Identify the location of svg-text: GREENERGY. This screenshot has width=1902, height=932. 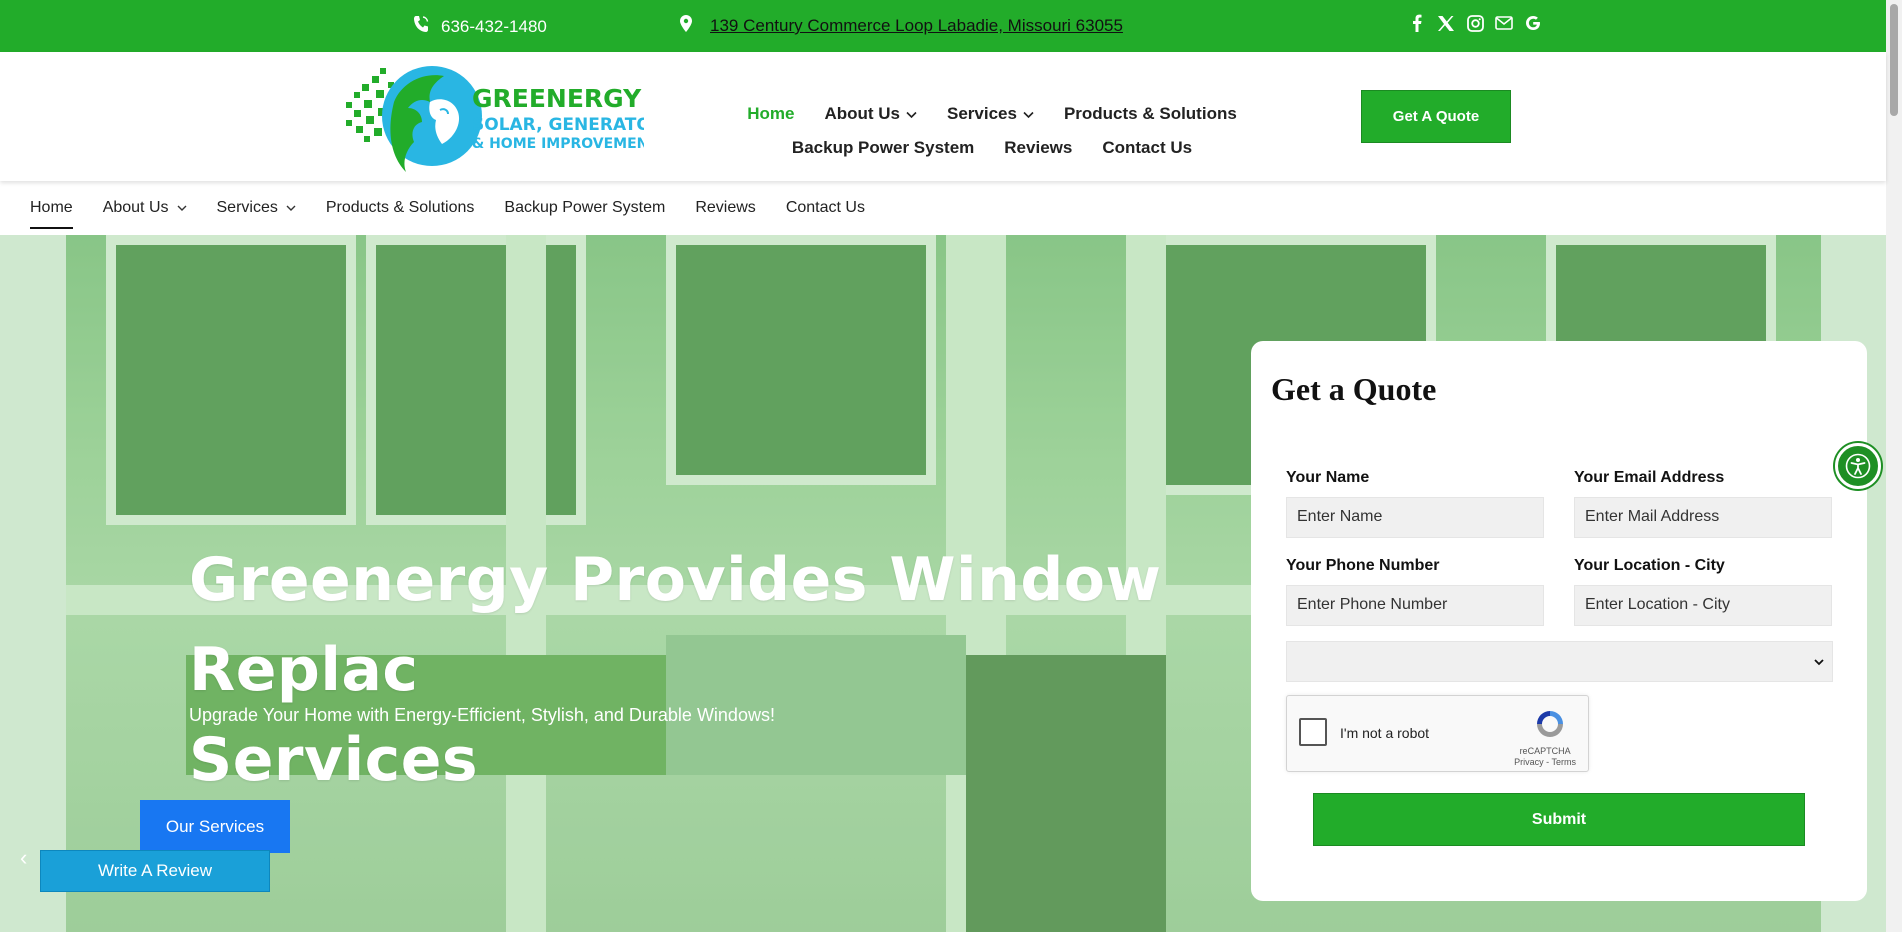
(557, 98).